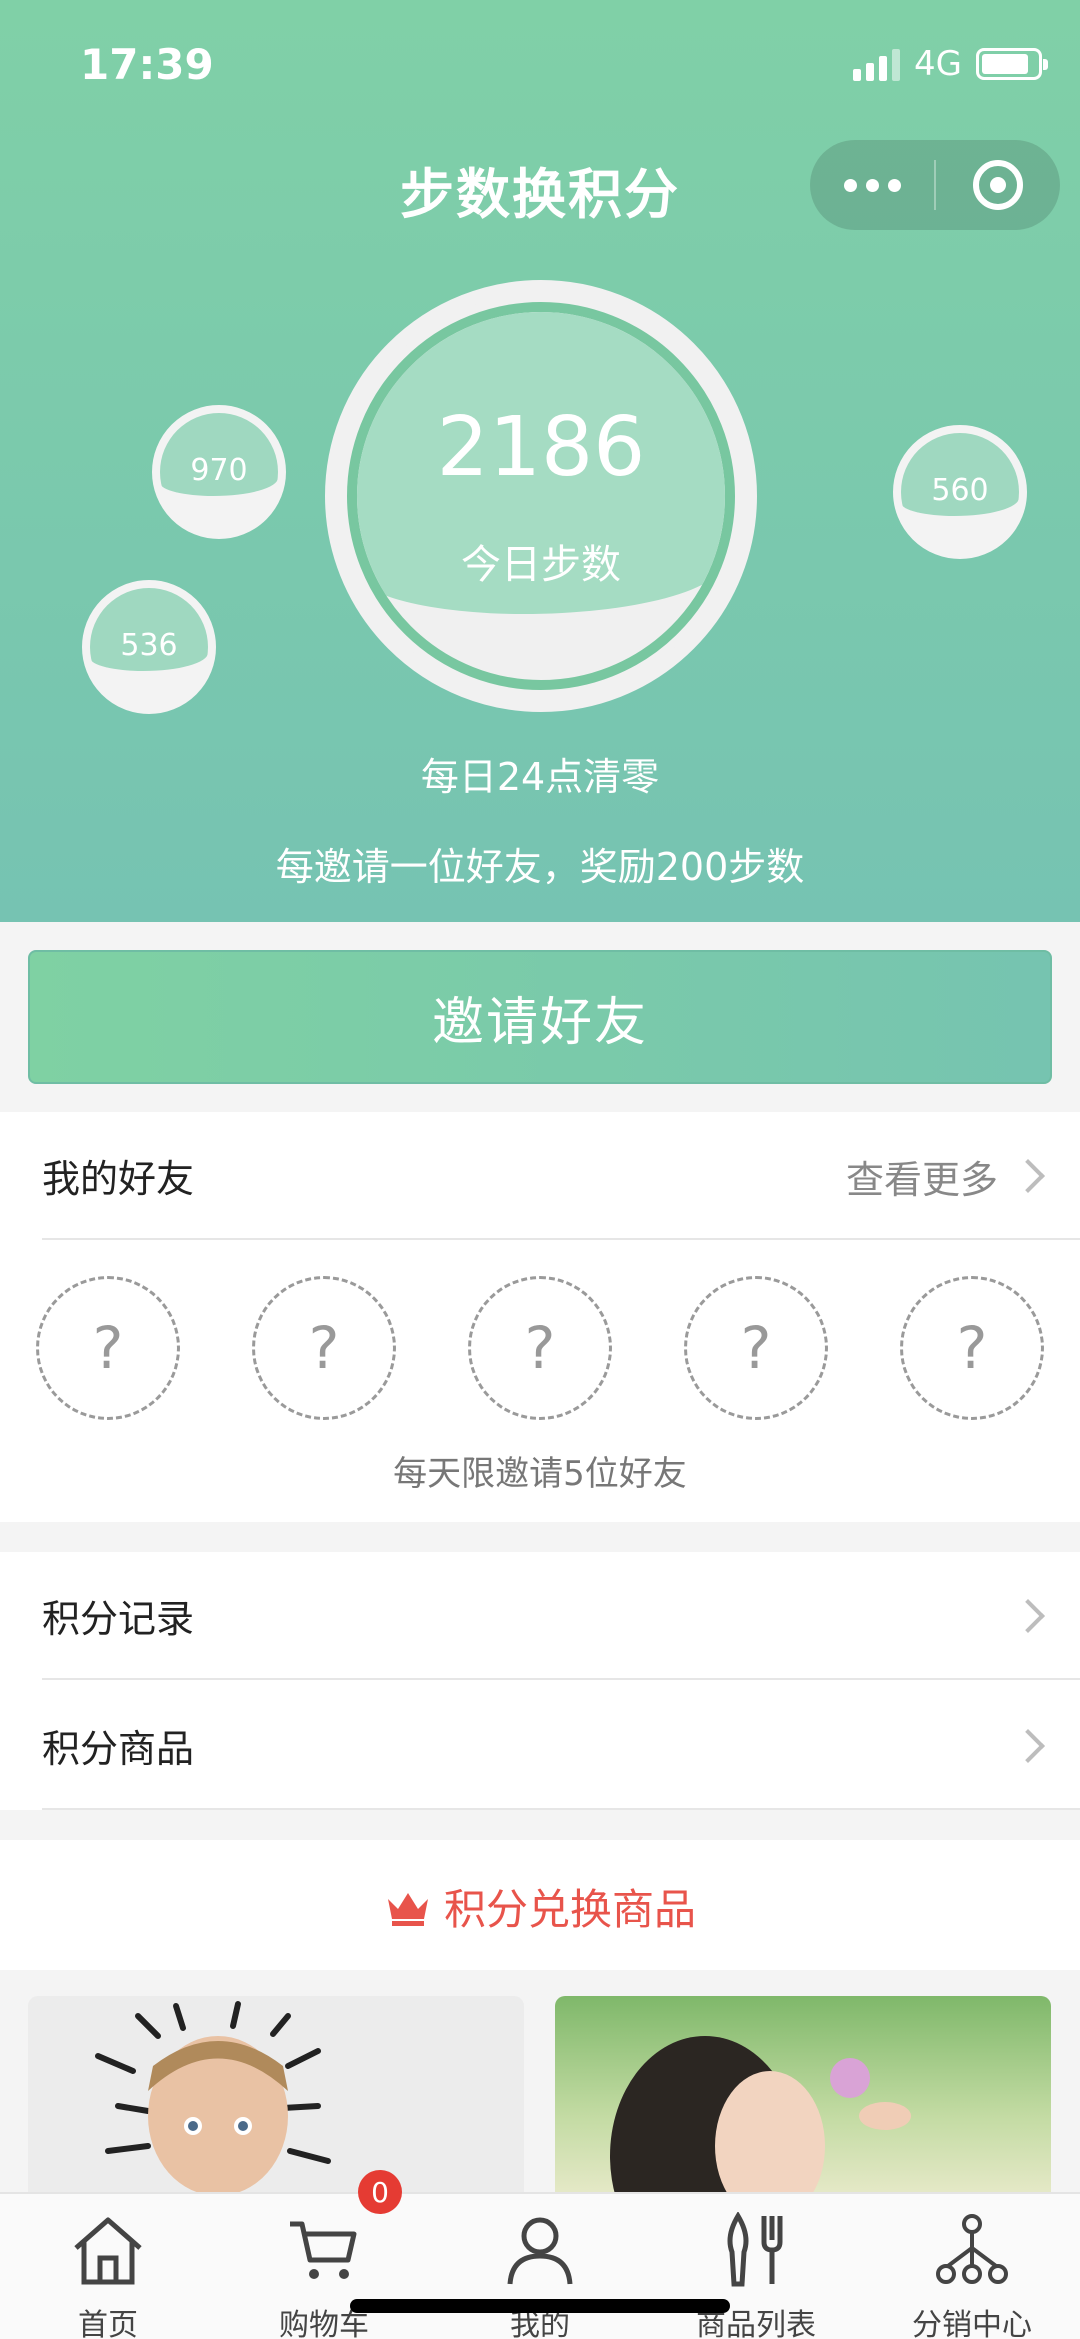  I want to click on battery-icon, so click(1012, 64).